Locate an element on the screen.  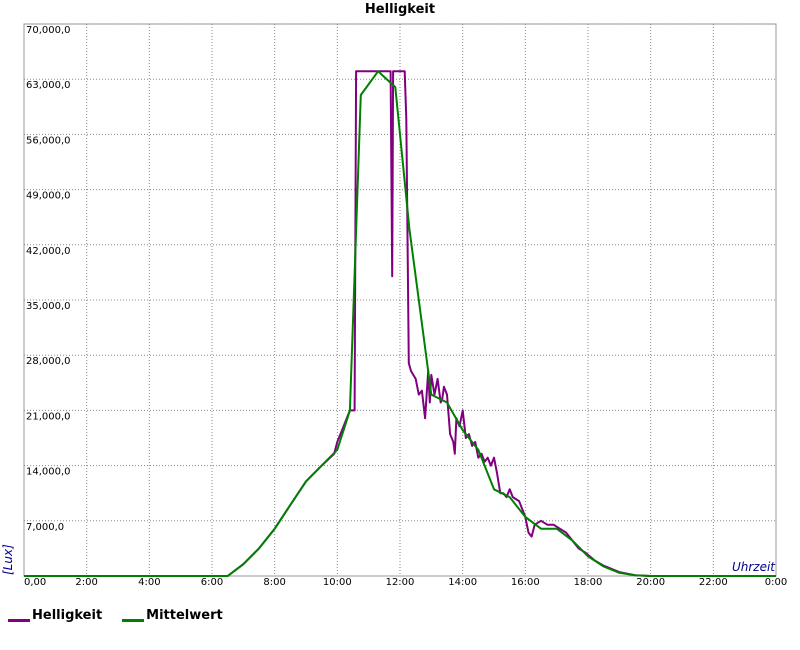
x-tick-label: 18:00 is located at coordinates (588, 582).